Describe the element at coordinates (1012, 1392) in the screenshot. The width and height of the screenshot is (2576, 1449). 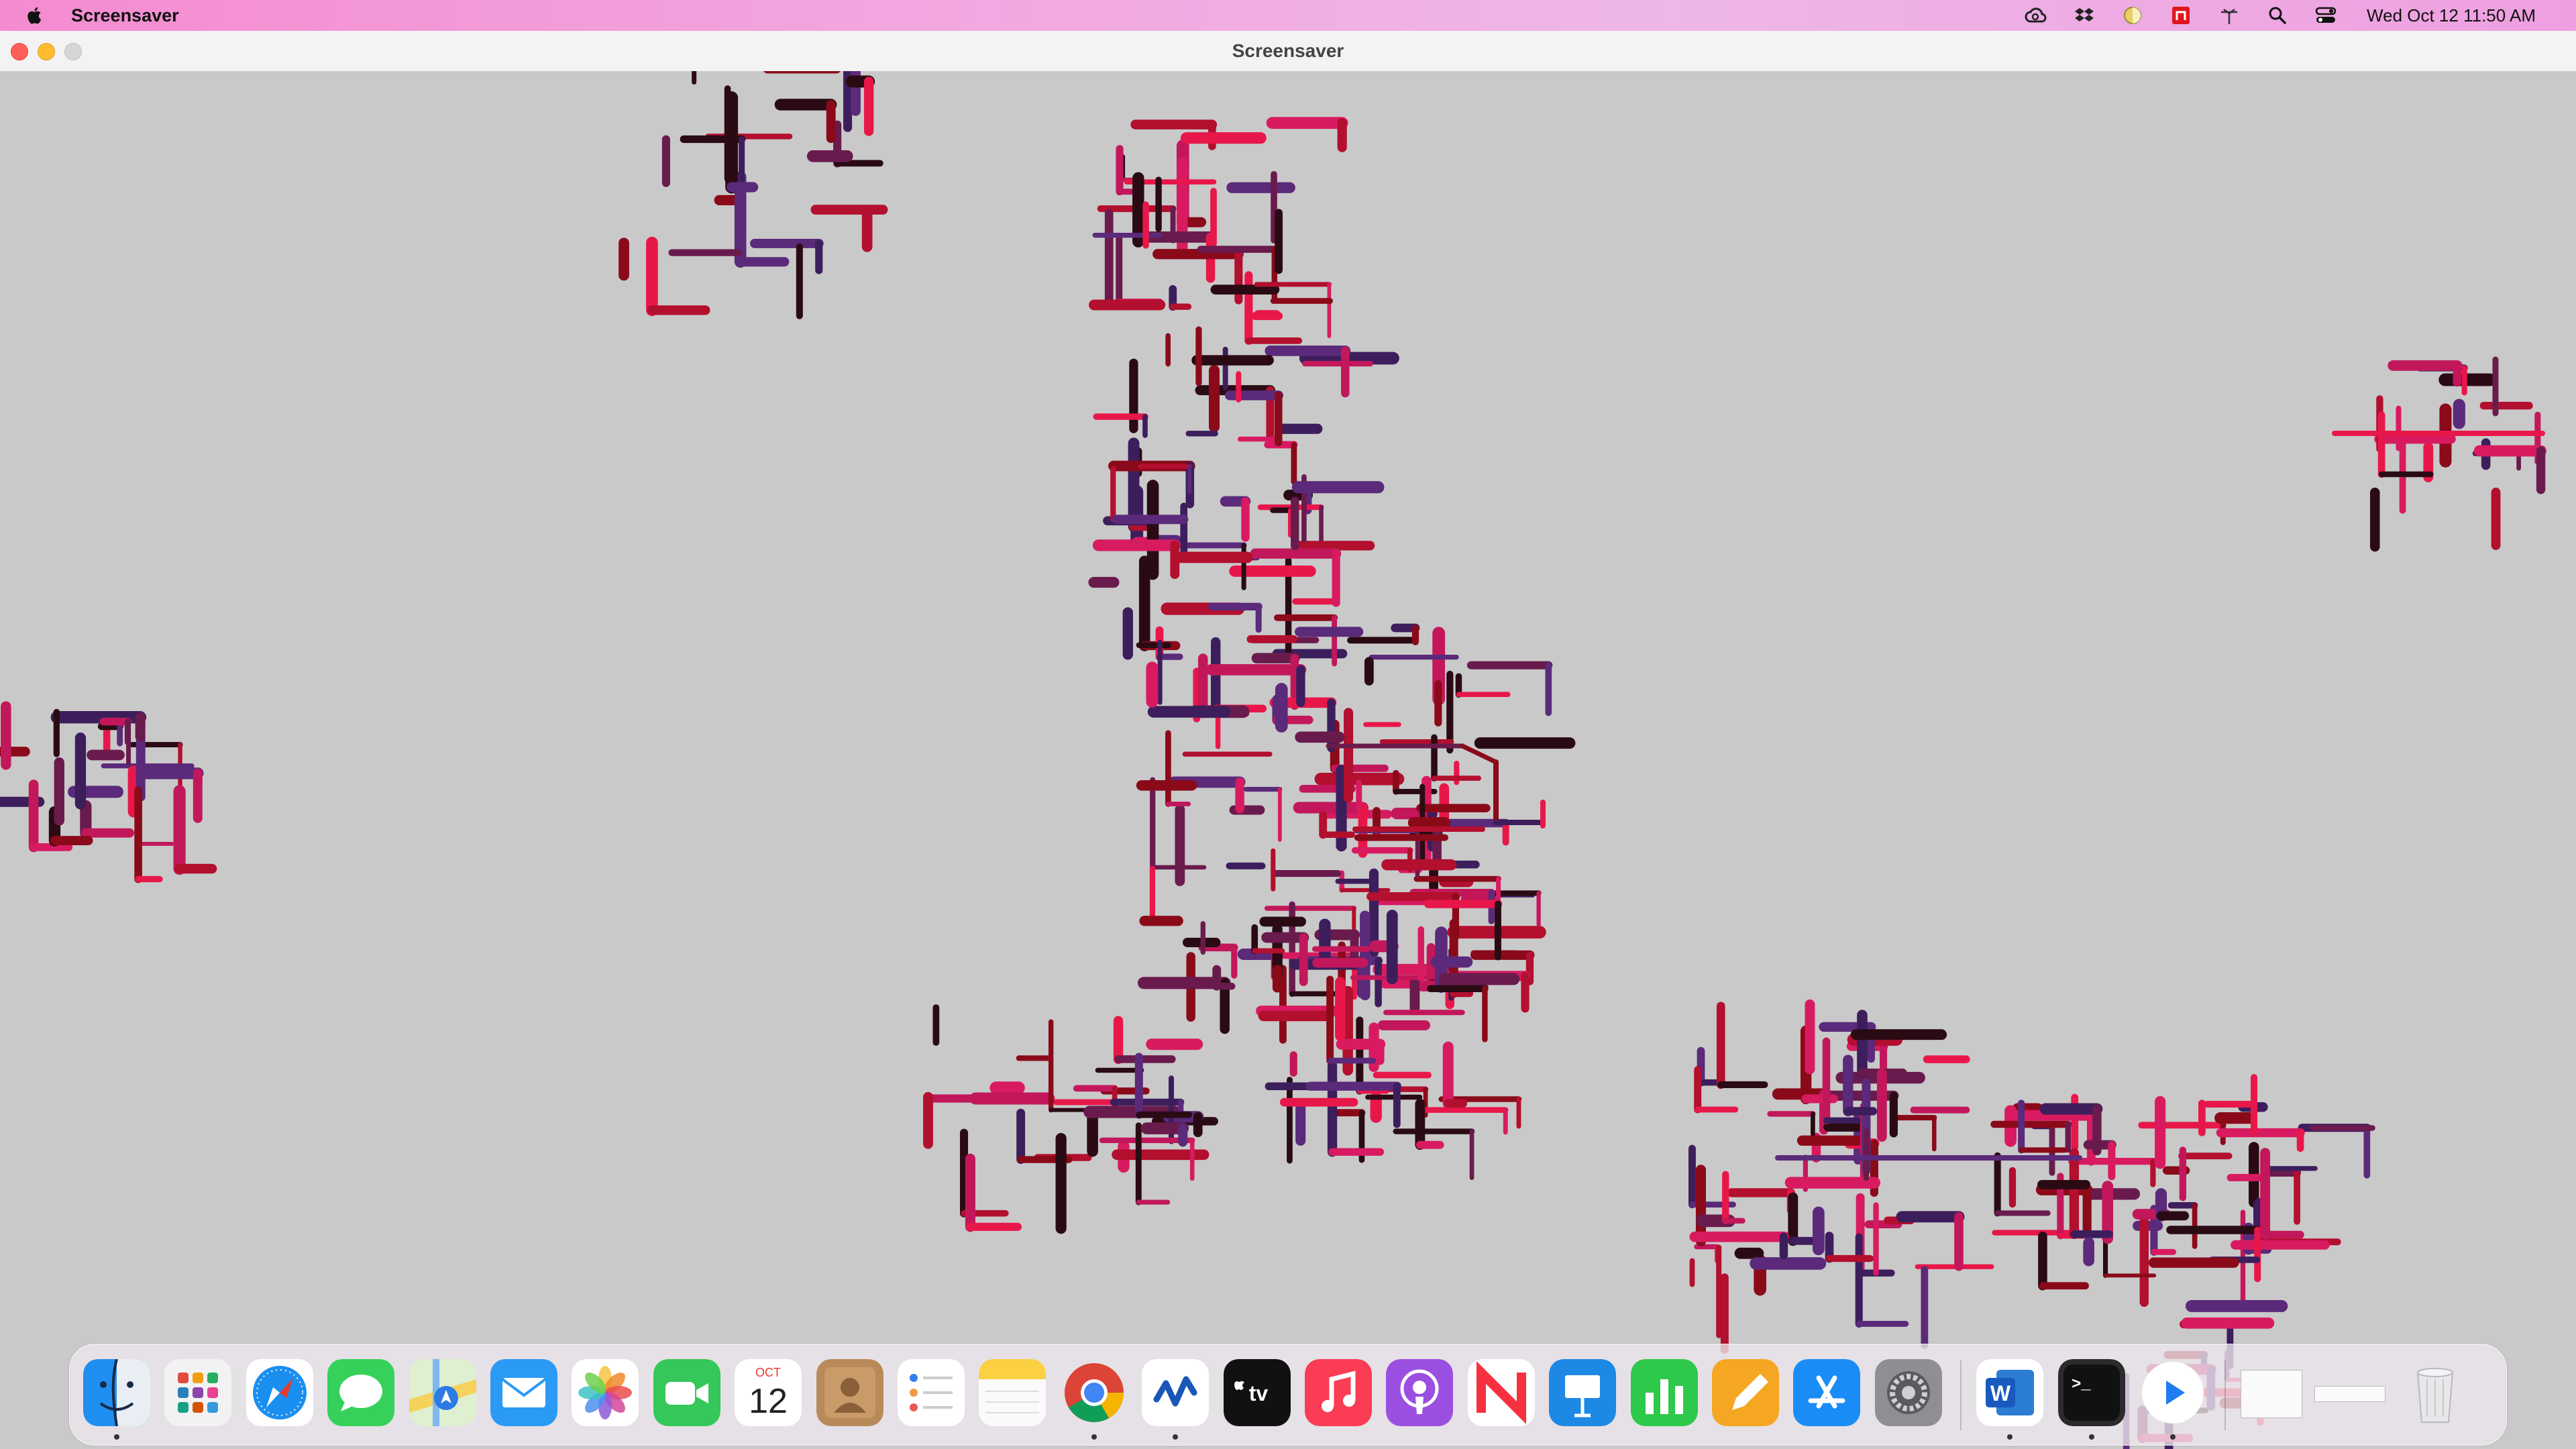
I see `notes-icon` at that location.